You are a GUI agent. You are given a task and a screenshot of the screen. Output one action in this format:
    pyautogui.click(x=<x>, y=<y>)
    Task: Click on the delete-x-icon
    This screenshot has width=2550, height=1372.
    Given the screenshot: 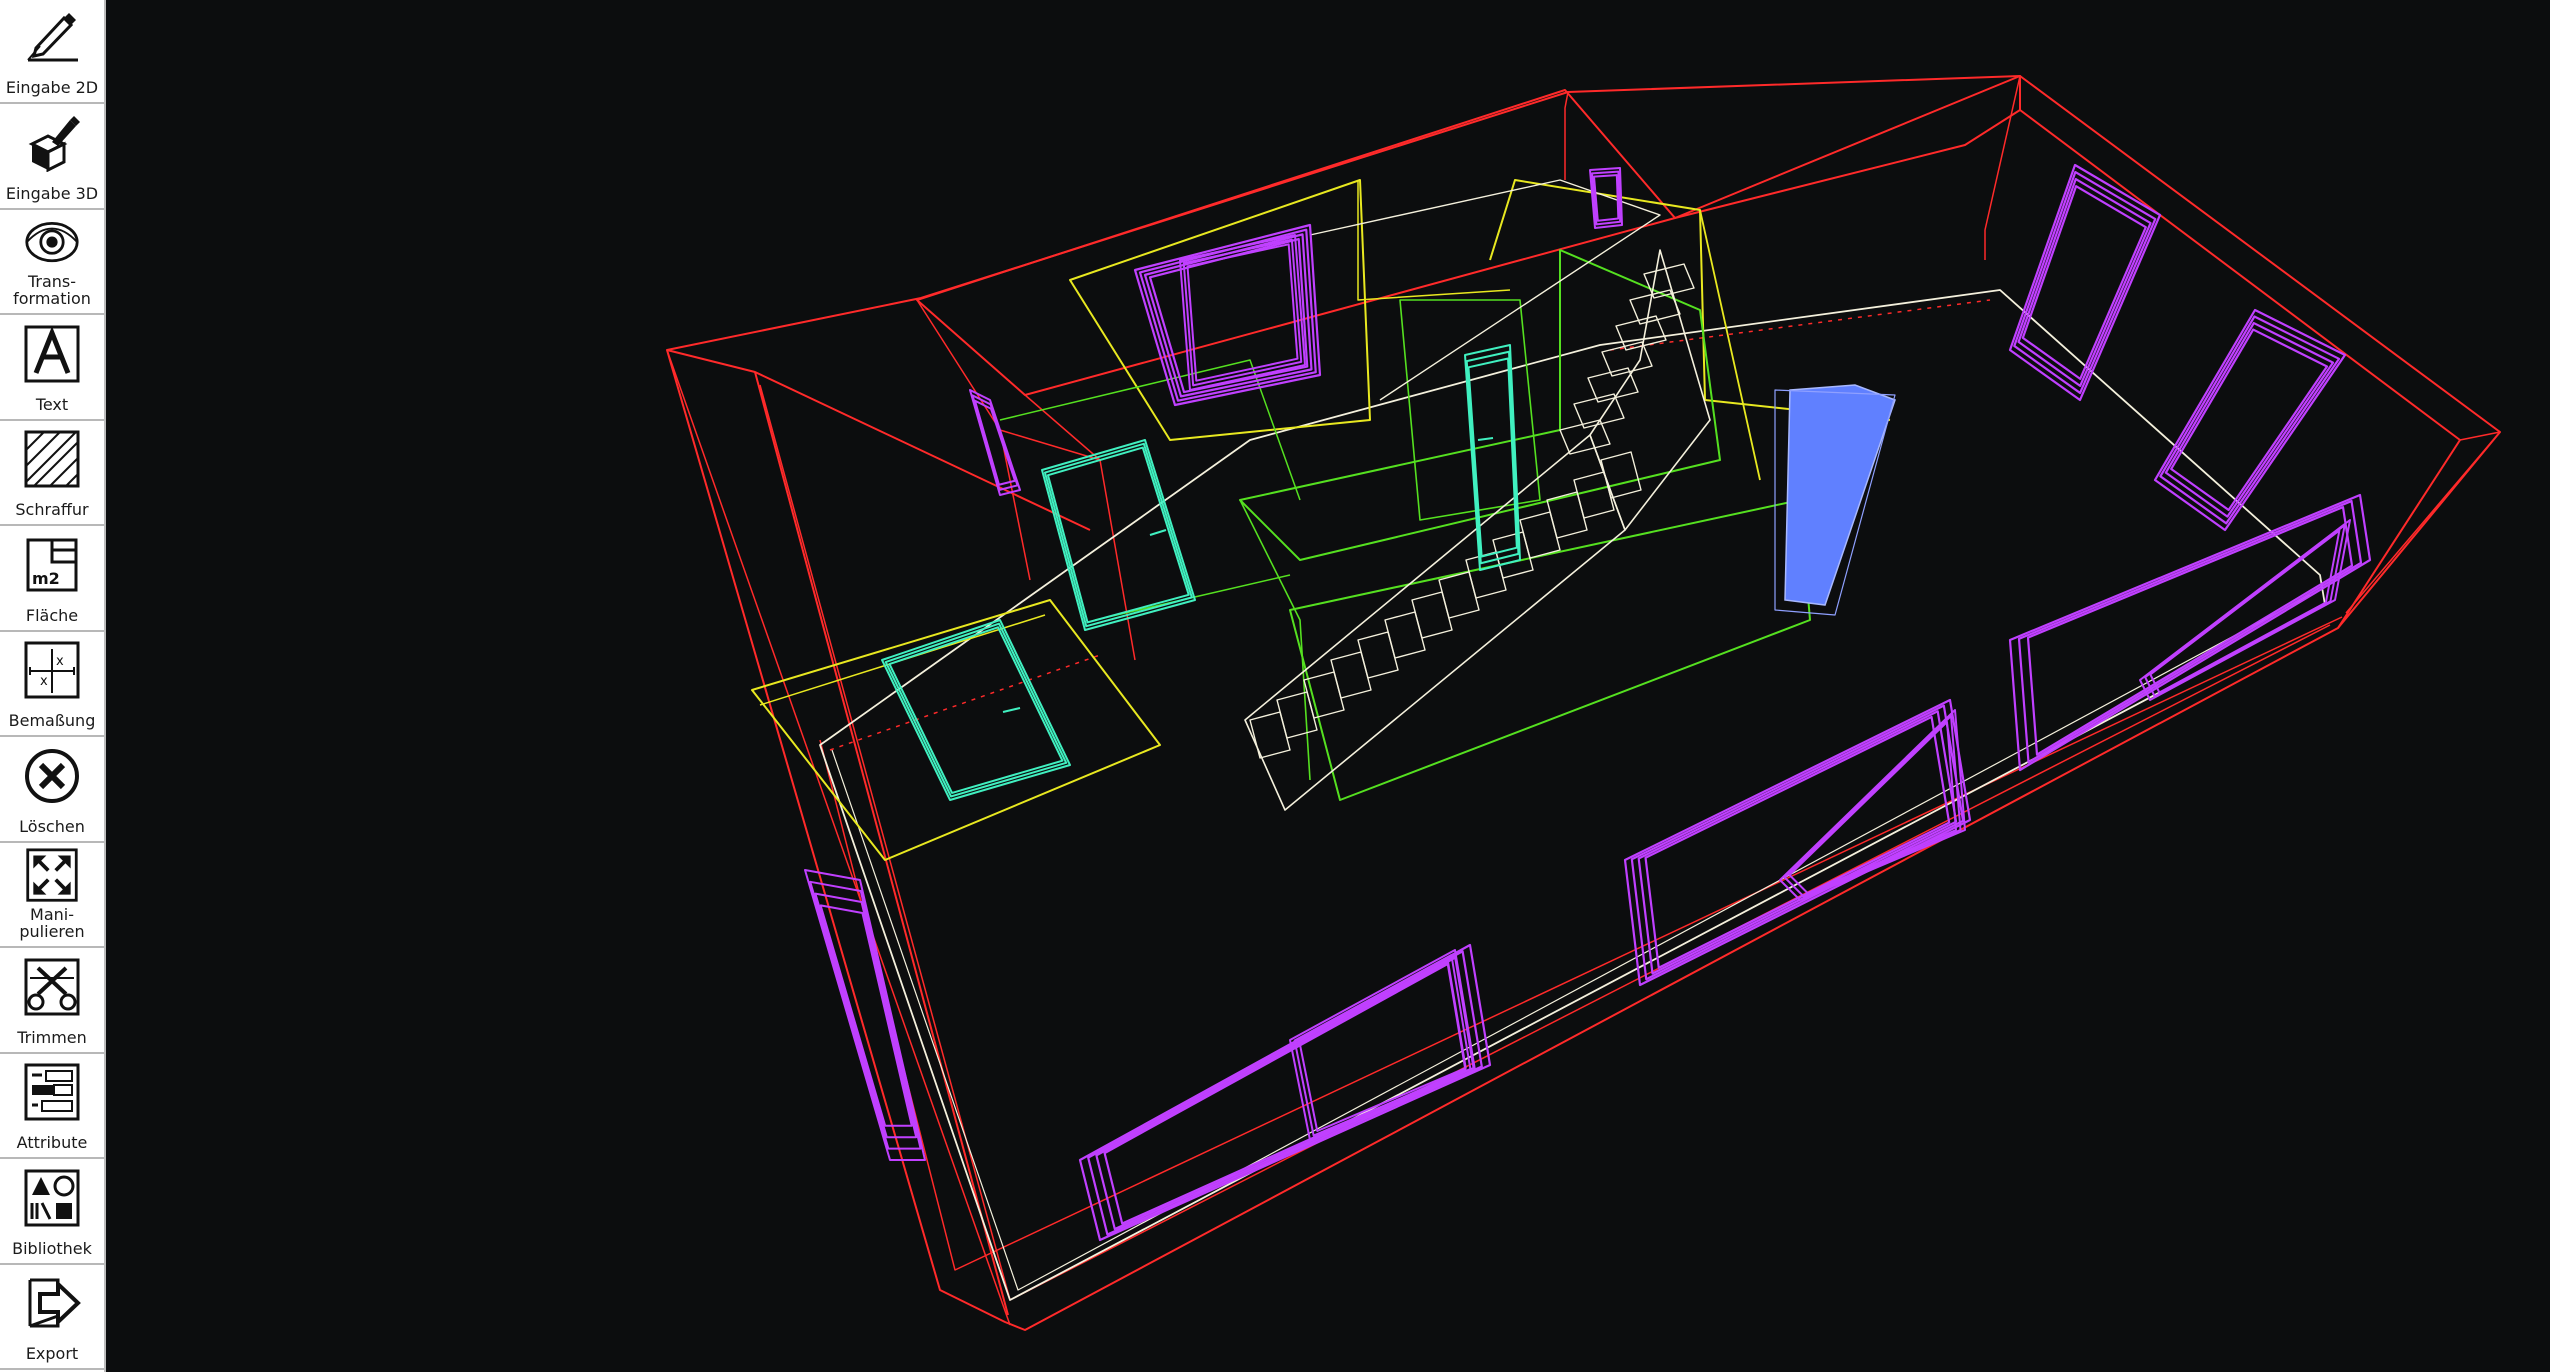 What is the action you would take?
    pyautogui.click(x=52, y=776)
    